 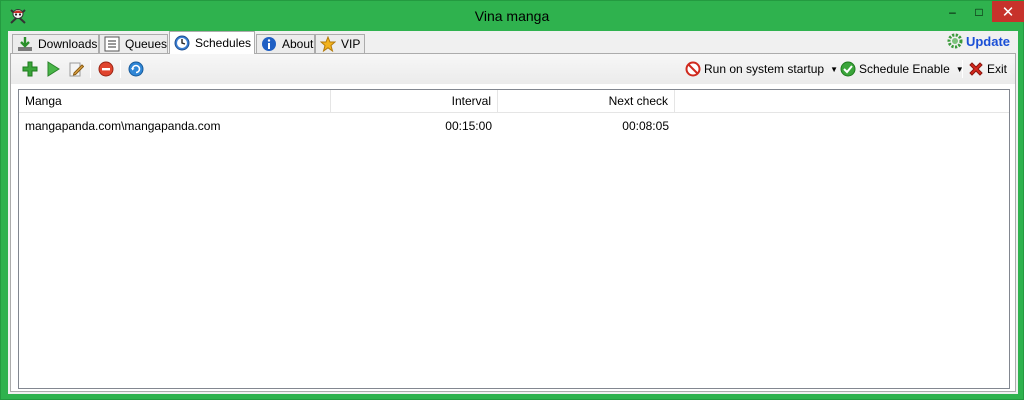 What do you see at coordinates (269, 44) in the screenshot?
I see `info-icon` at bounding box center [269, 44].